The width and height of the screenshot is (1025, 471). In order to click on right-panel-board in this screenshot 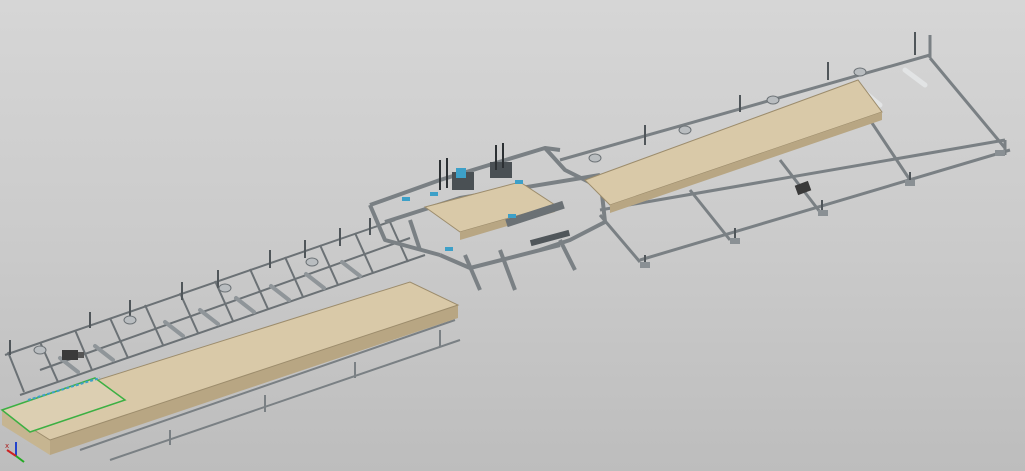, I will do `click(733, 146)`.